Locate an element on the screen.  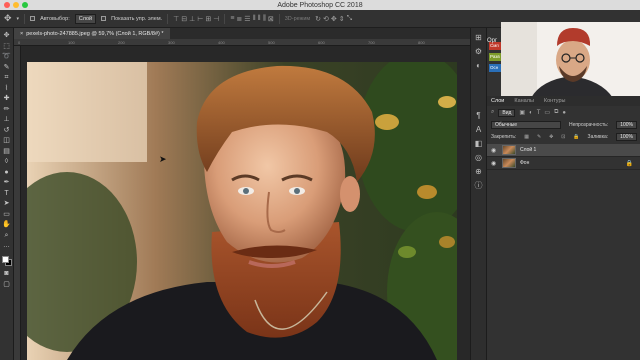
3d-slide-icon: ⇕ is located at coordinates (342, 19).